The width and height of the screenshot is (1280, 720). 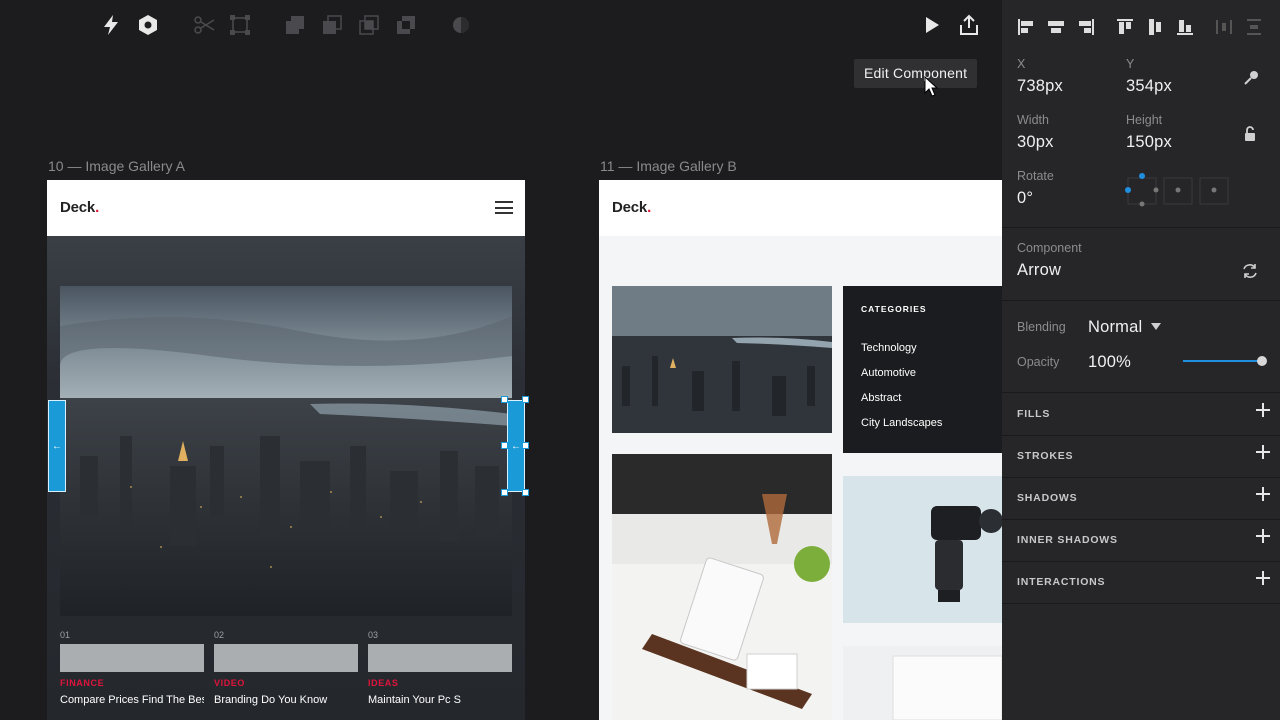 I want to click on blending-select: Normal, so click(x=1115, y=327).